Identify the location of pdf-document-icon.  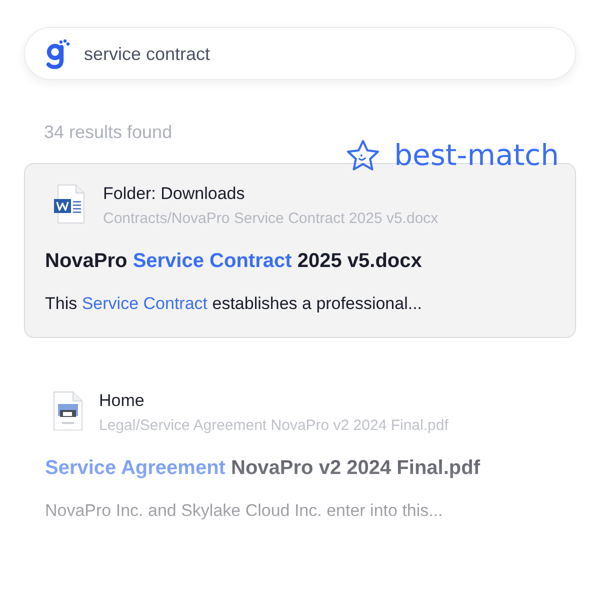
(68, 411).